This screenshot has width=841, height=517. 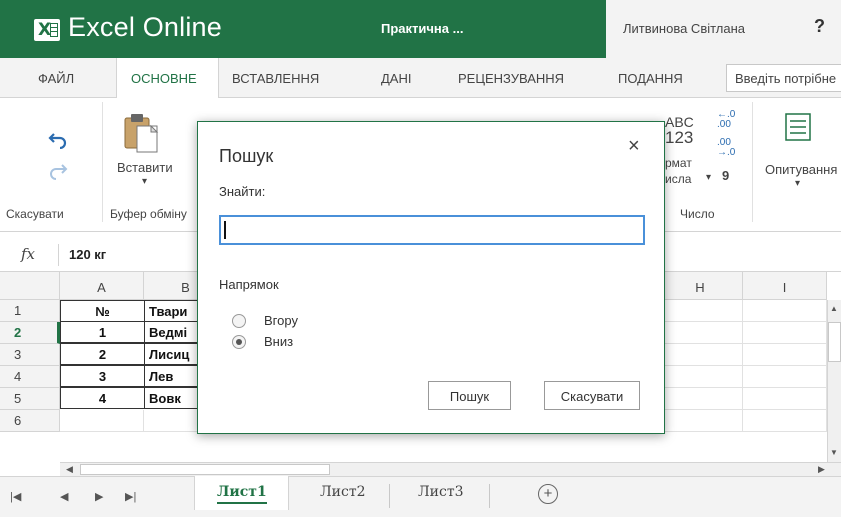 I want to click on cell-i6, so click(x=785, y=421).